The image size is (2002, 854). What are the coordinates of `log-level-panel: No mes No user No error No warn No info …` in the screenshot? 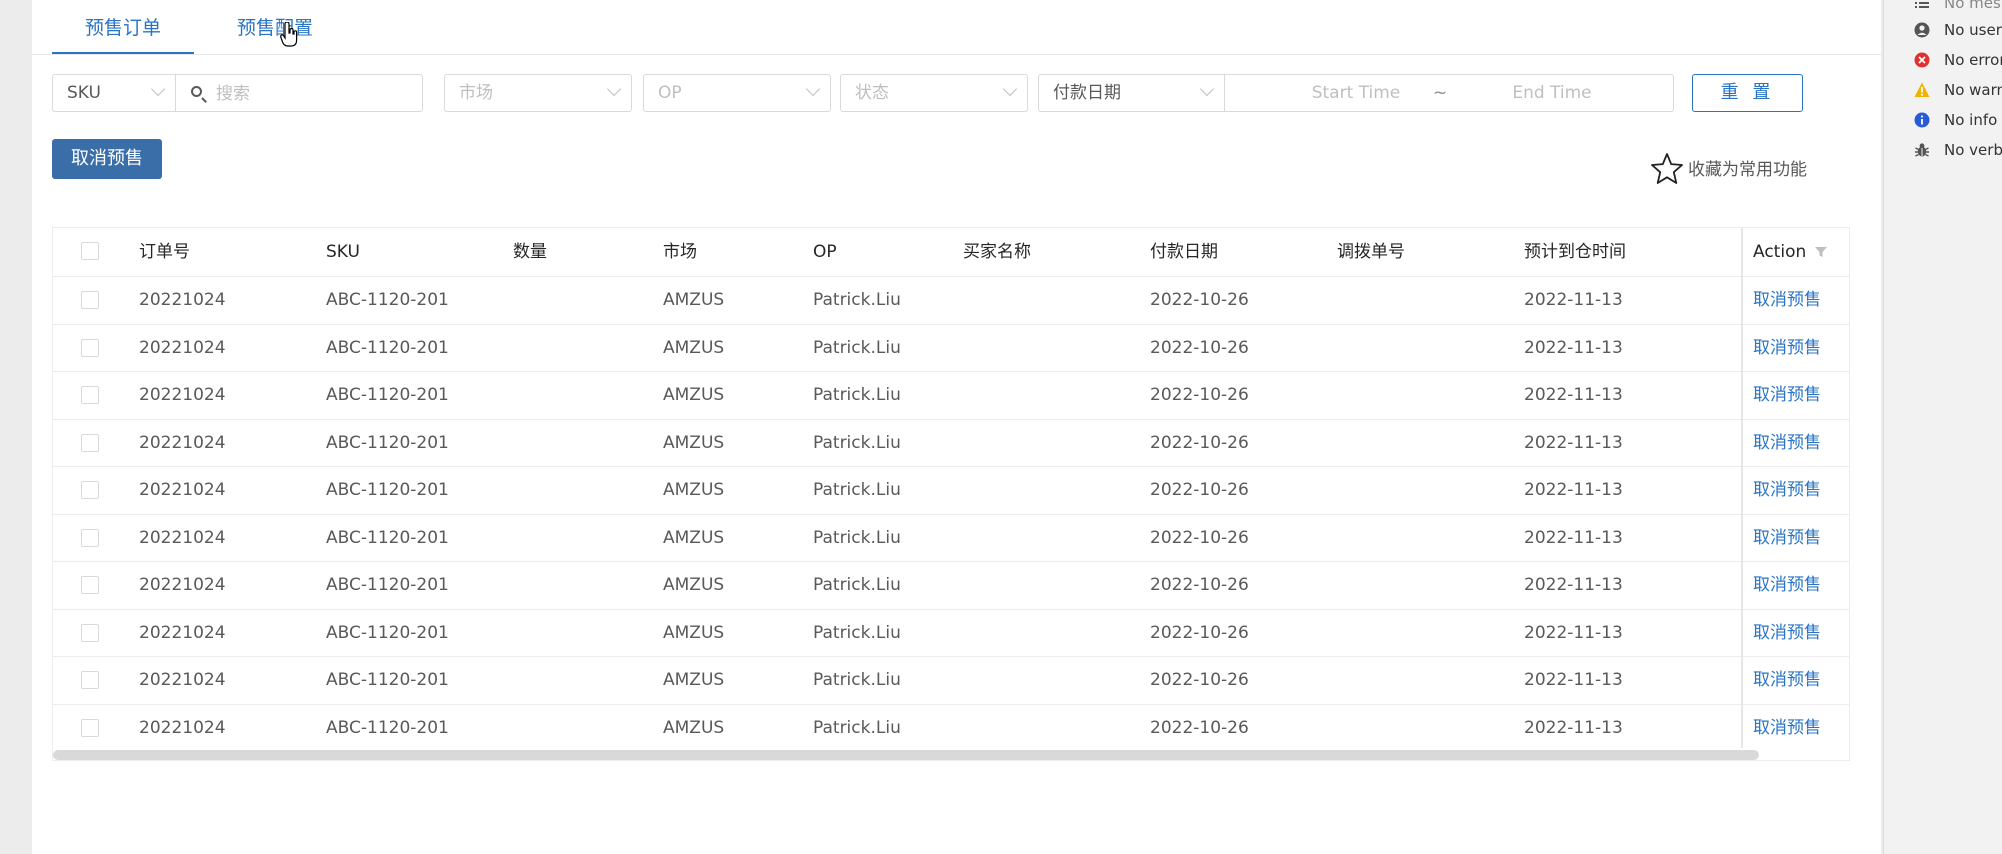 It's located at (1942, 427).